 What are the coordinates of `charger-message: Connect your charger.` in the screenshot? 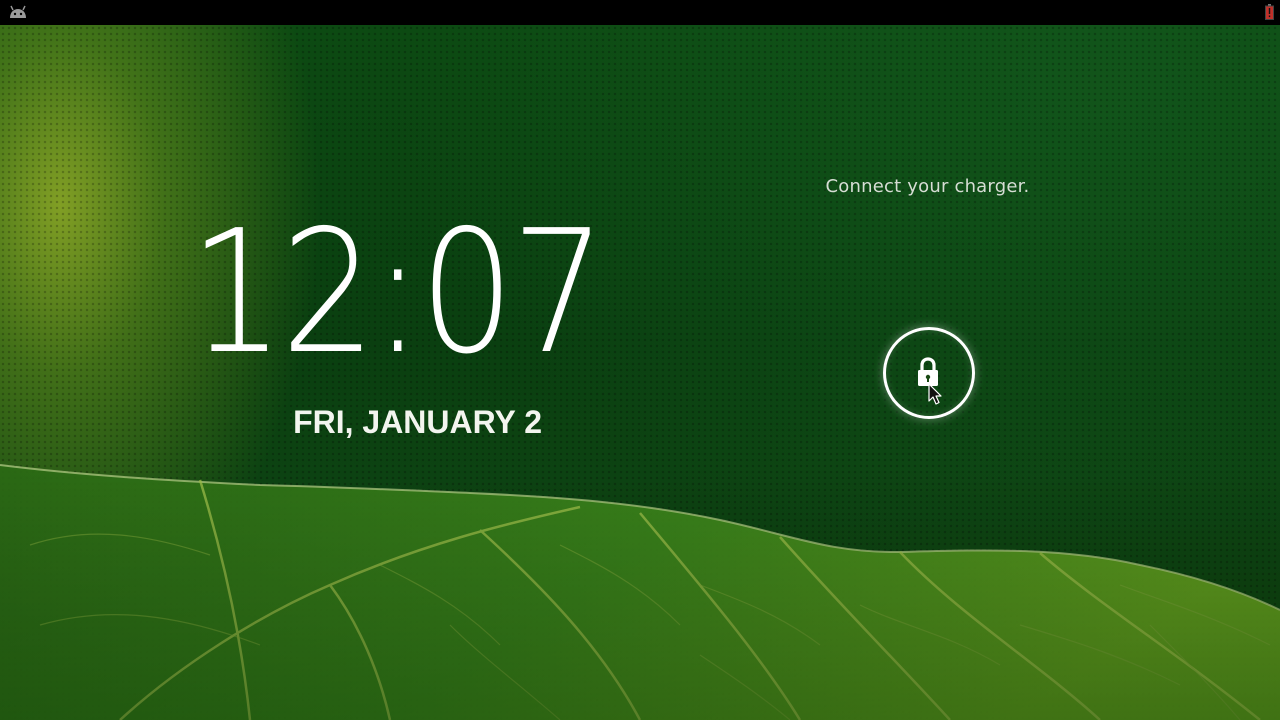 It's located at (927, 186).